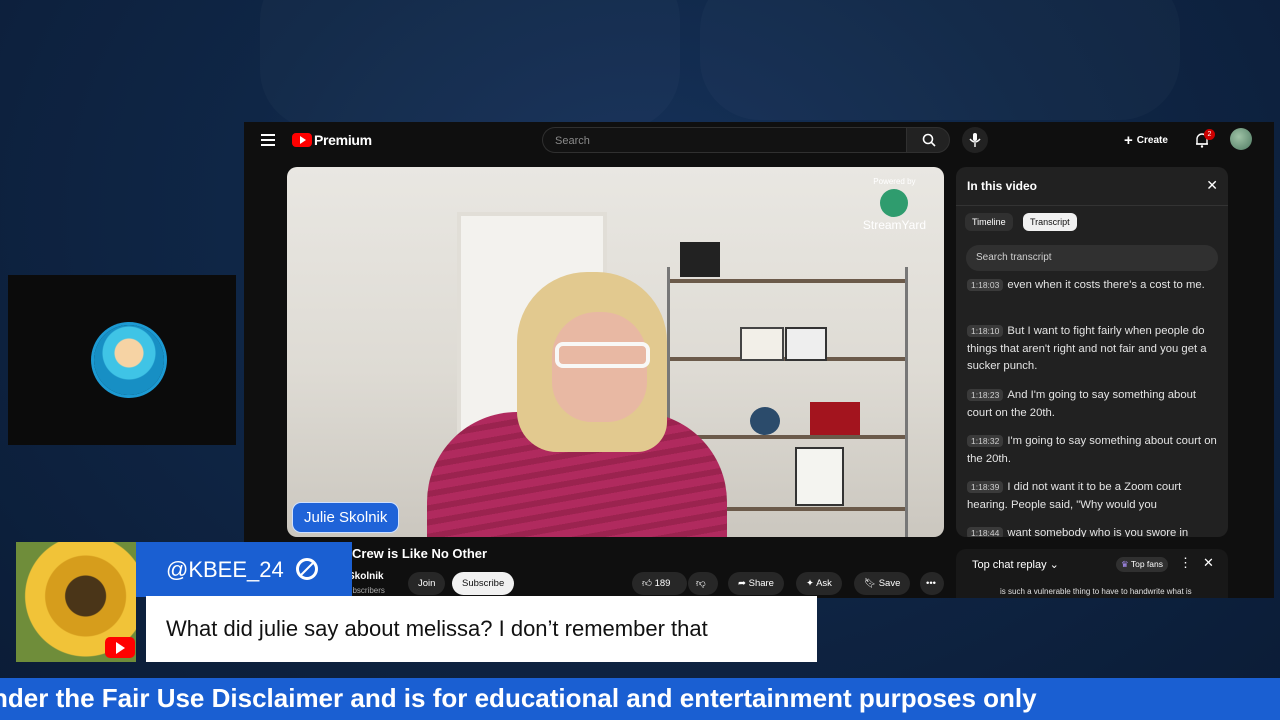 Image resolution: width=1280 pixels, height=720 pixels. I want to click on webcam-panel, so click(122, 360).